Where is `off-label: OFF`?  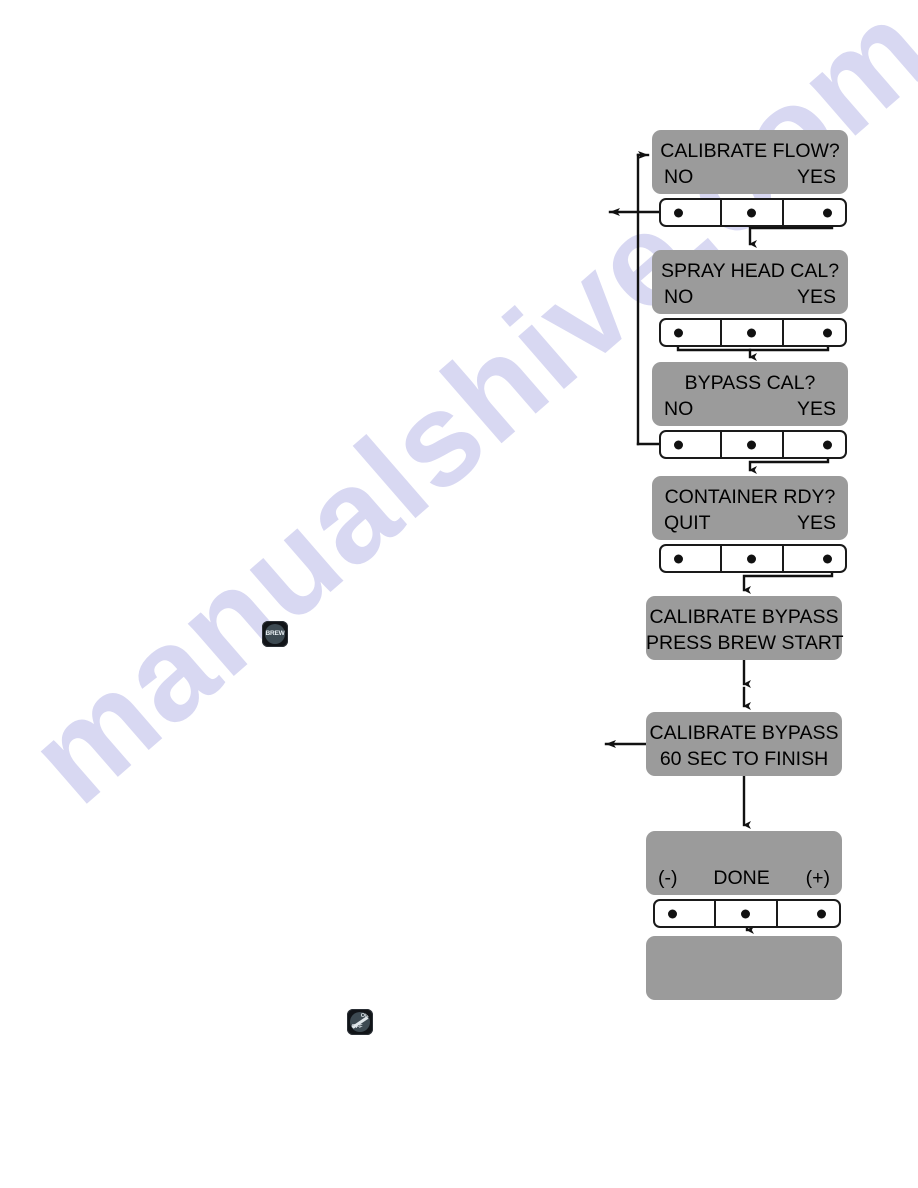 off-label: OFF is located at coordinates (357, 1027).